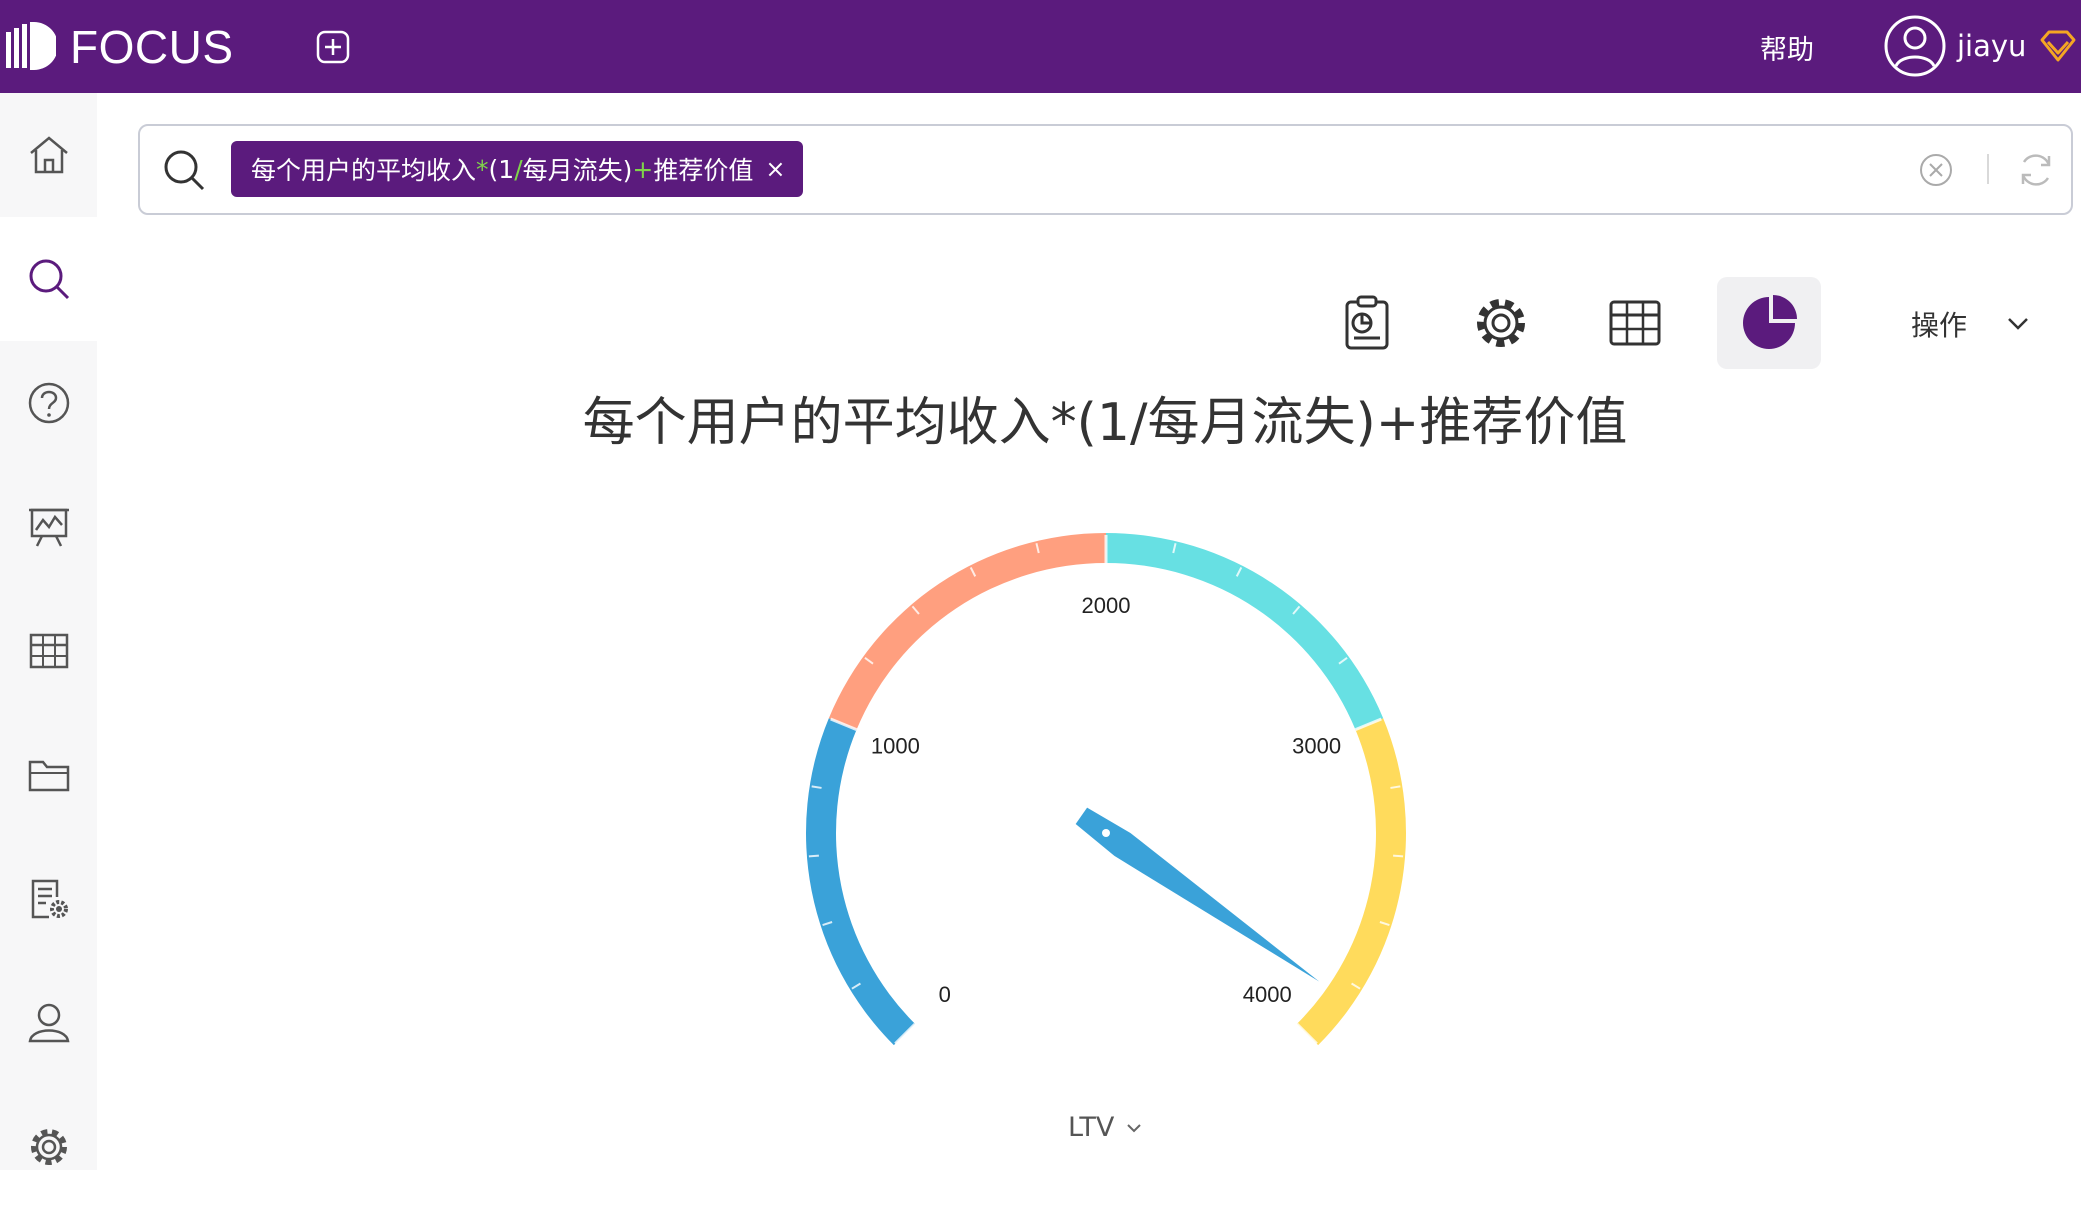 The height and width of the screenshot is (1209, 2081). What do you see at coordinates (1316, 746) in the screenshot?
I see `gauge-tick-label: 3000` at bounding box center [1316, 746].